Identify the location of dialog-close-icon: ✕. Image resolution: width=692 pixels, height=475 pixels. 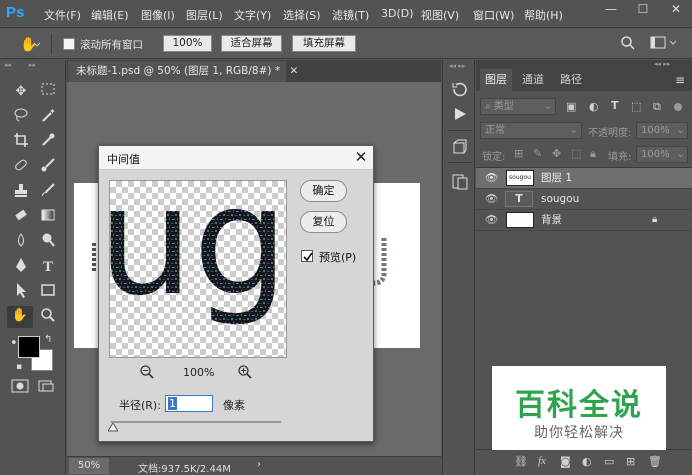
(361, 158).